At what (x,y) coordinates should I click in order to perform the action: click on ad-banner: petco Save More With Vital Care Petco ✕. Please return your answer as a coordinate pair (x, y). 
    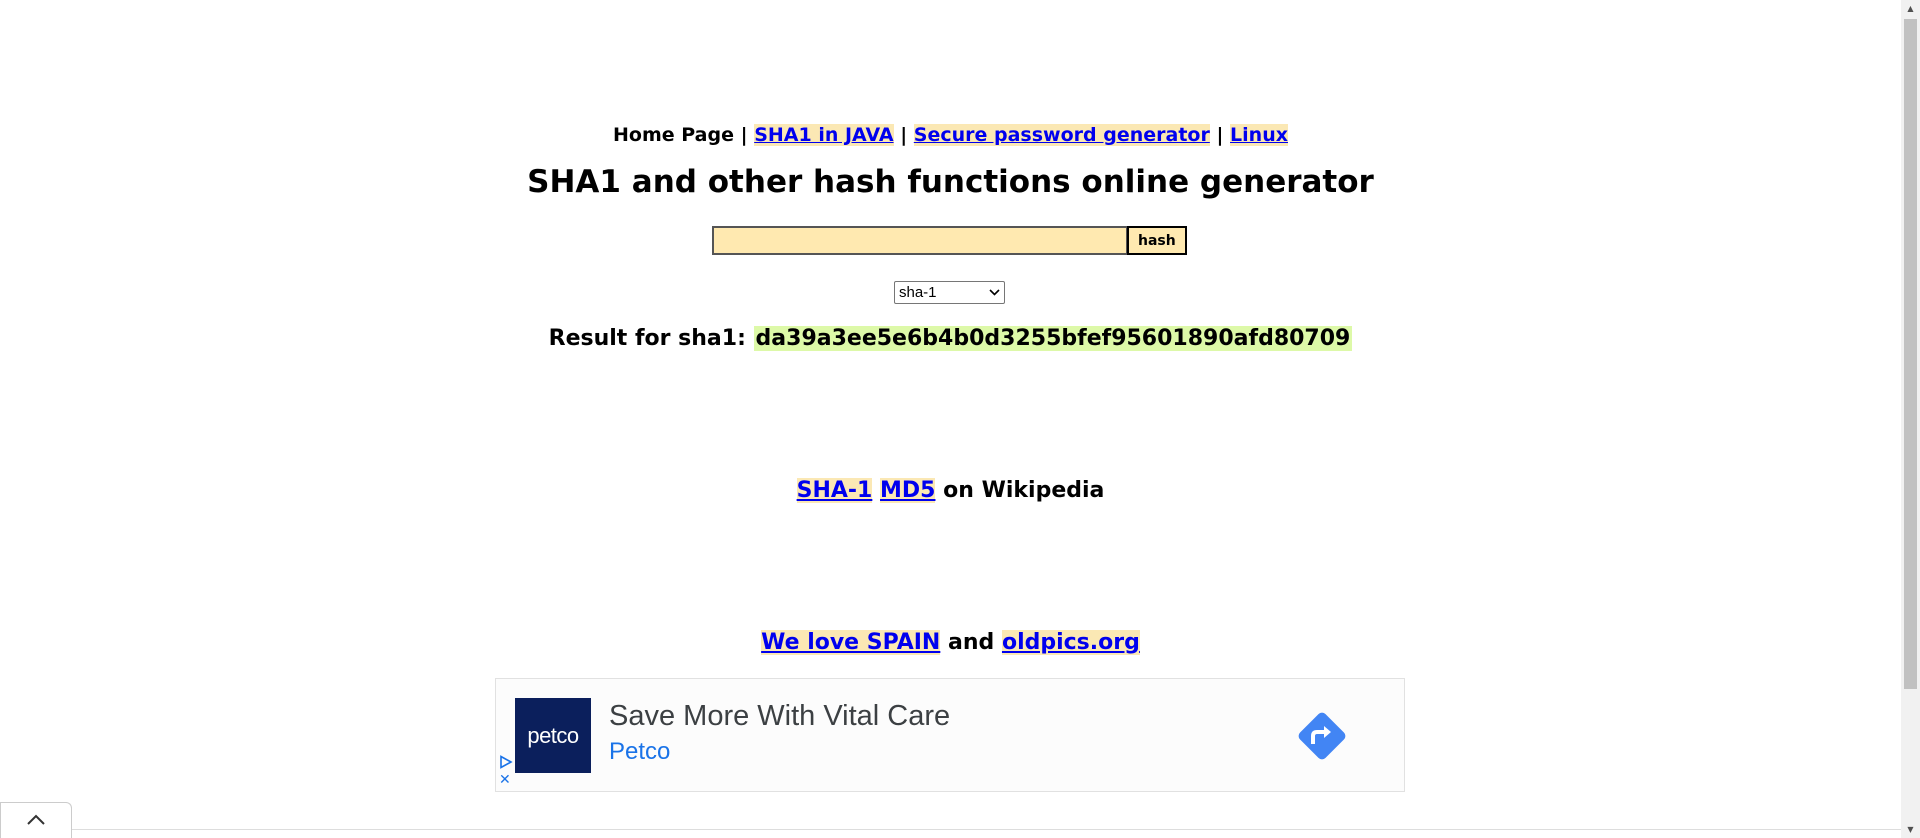
    Looking at the image, I should click on (950, 735).